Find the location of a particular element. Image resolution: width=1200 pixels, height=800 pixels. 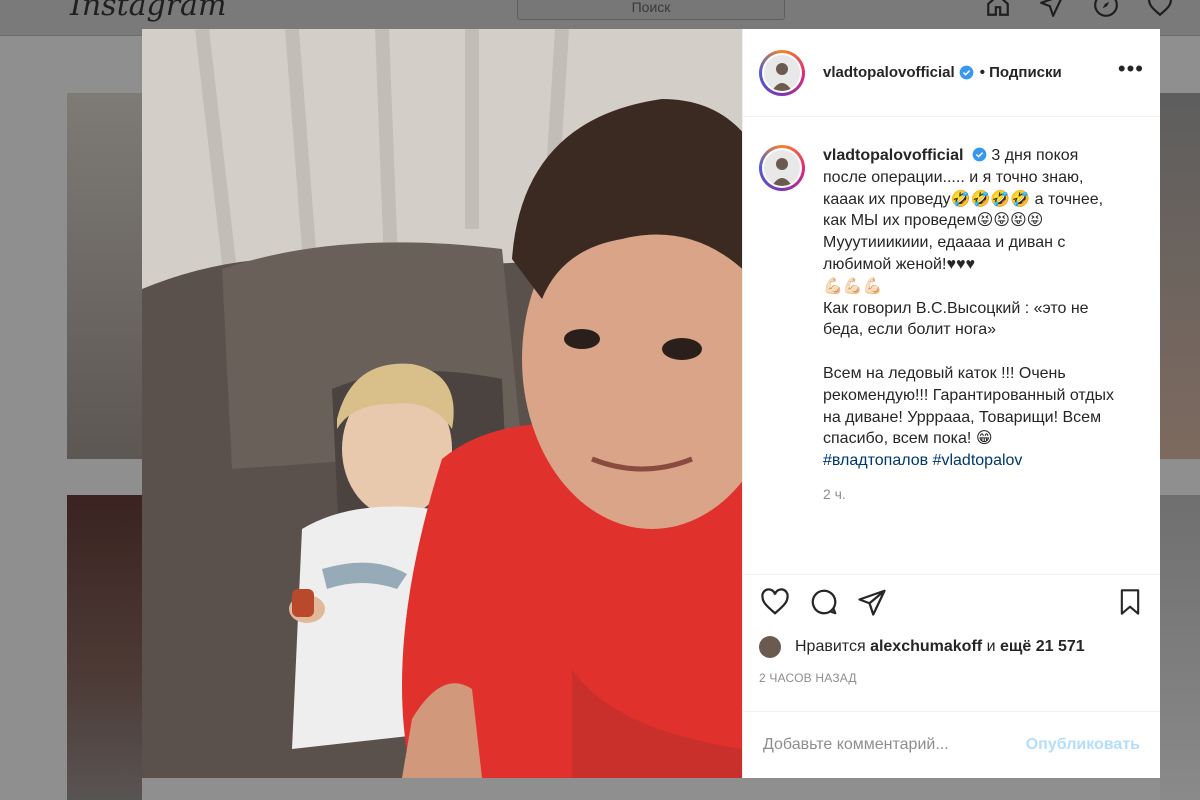

activity-heart-icon is located at coordinates (1160, 9).